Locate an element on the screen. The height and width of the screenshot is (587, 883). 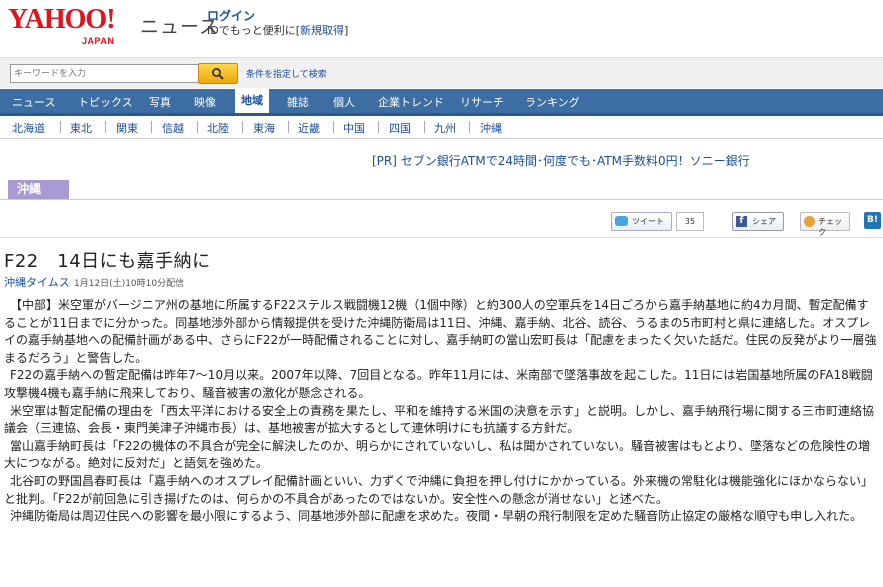
region-kanto: 関東 is located at coordinates (127, 128).